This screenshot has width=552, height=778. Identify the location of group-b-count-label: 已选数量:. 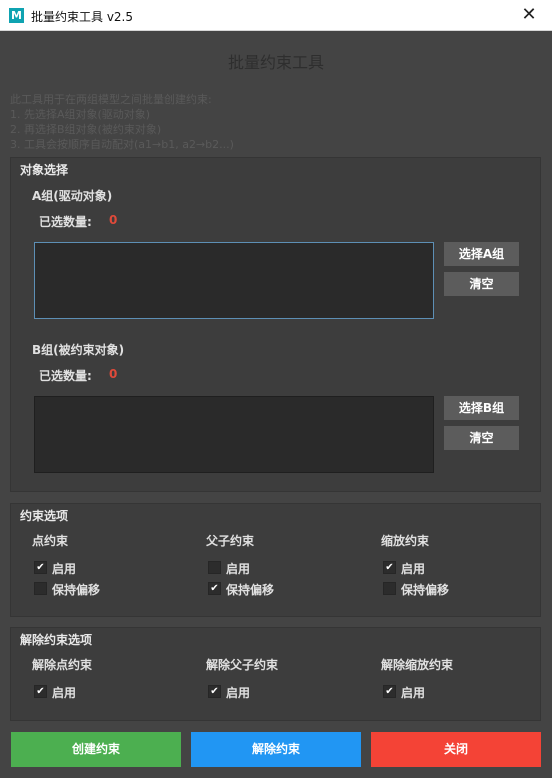
(65, 376).